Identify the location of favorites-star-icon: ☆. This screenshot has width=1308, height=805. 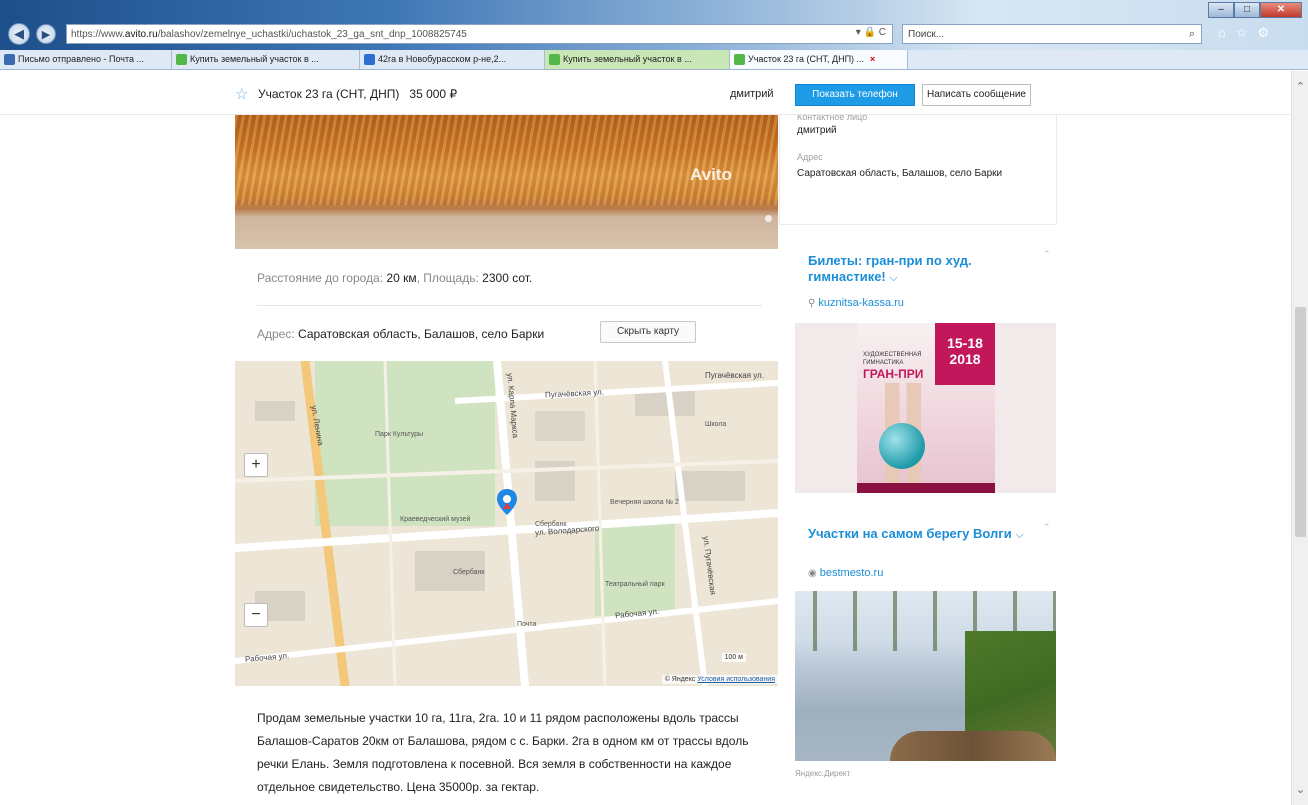
(1242, 33).